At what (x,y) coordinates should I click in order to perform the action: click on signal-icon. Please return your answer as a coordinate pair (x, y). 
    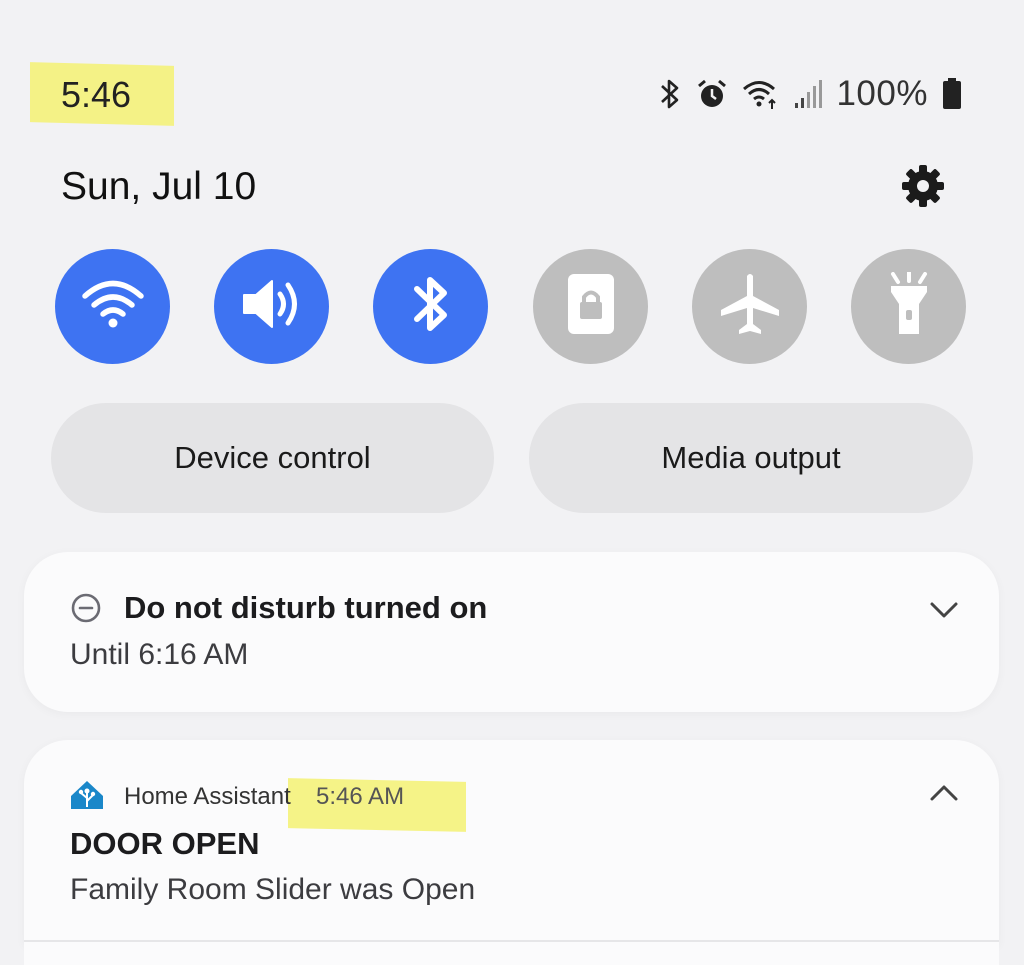
    Looking at the image, I should click on (808, 94).